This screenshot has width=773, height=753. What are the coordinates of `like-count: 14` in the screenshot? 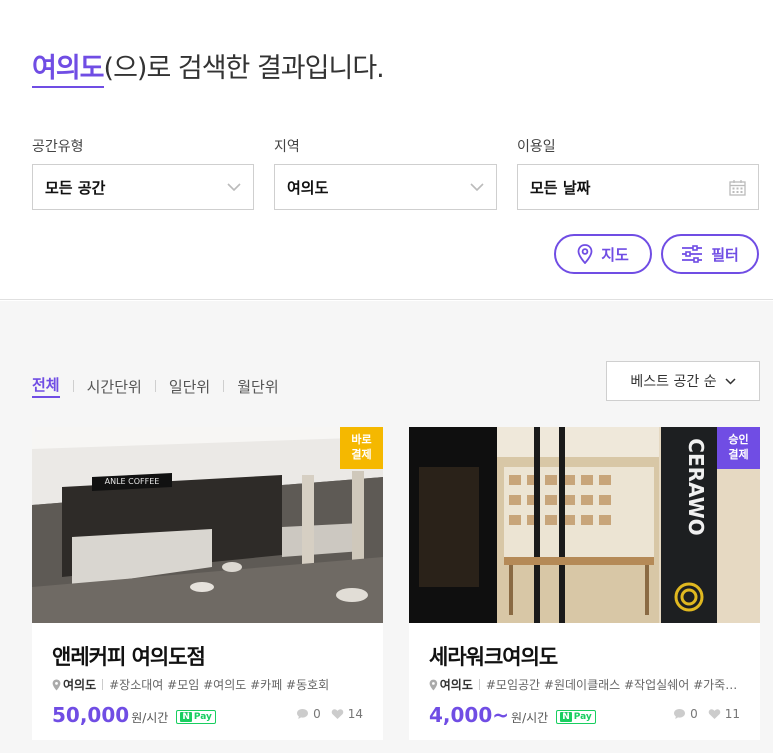 It's located at (355, 714).